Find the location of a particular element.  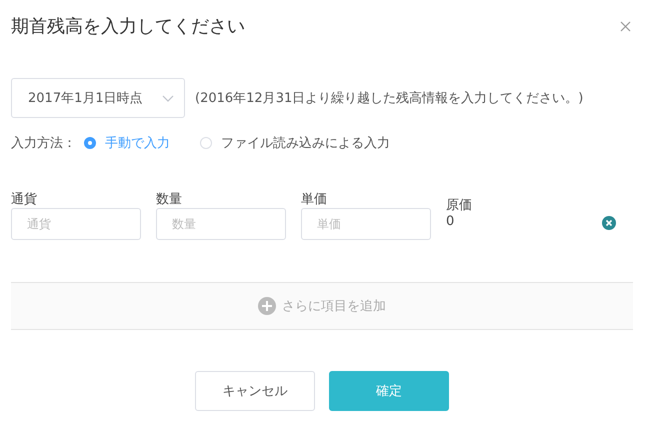

field-label: 数量 is located at coordinates (169, 200).